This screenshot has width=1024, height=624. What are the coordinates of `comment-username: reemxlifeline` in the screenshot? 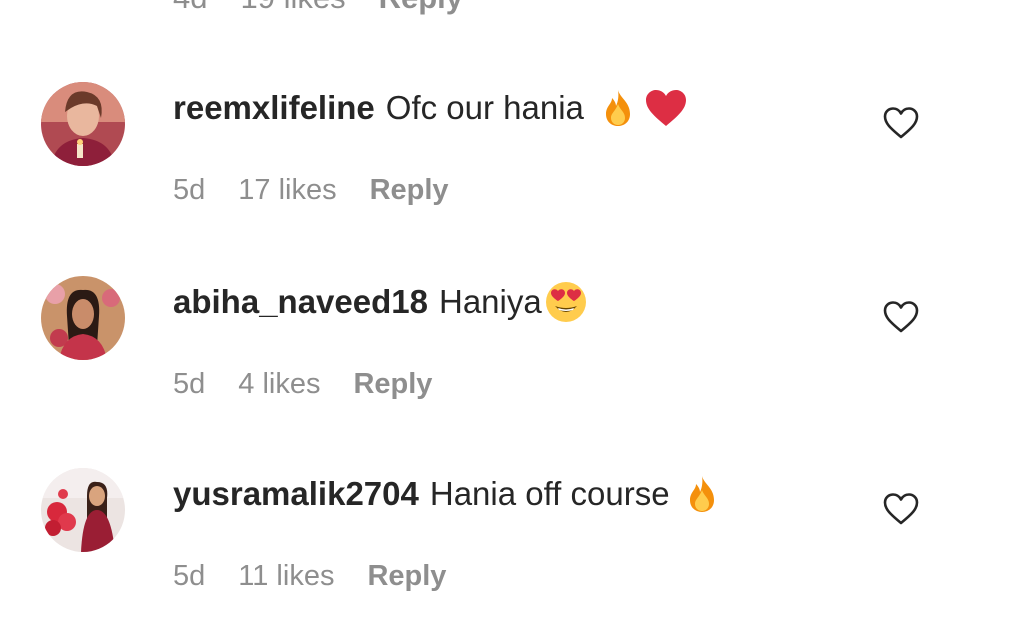 It's located at (274, 108).